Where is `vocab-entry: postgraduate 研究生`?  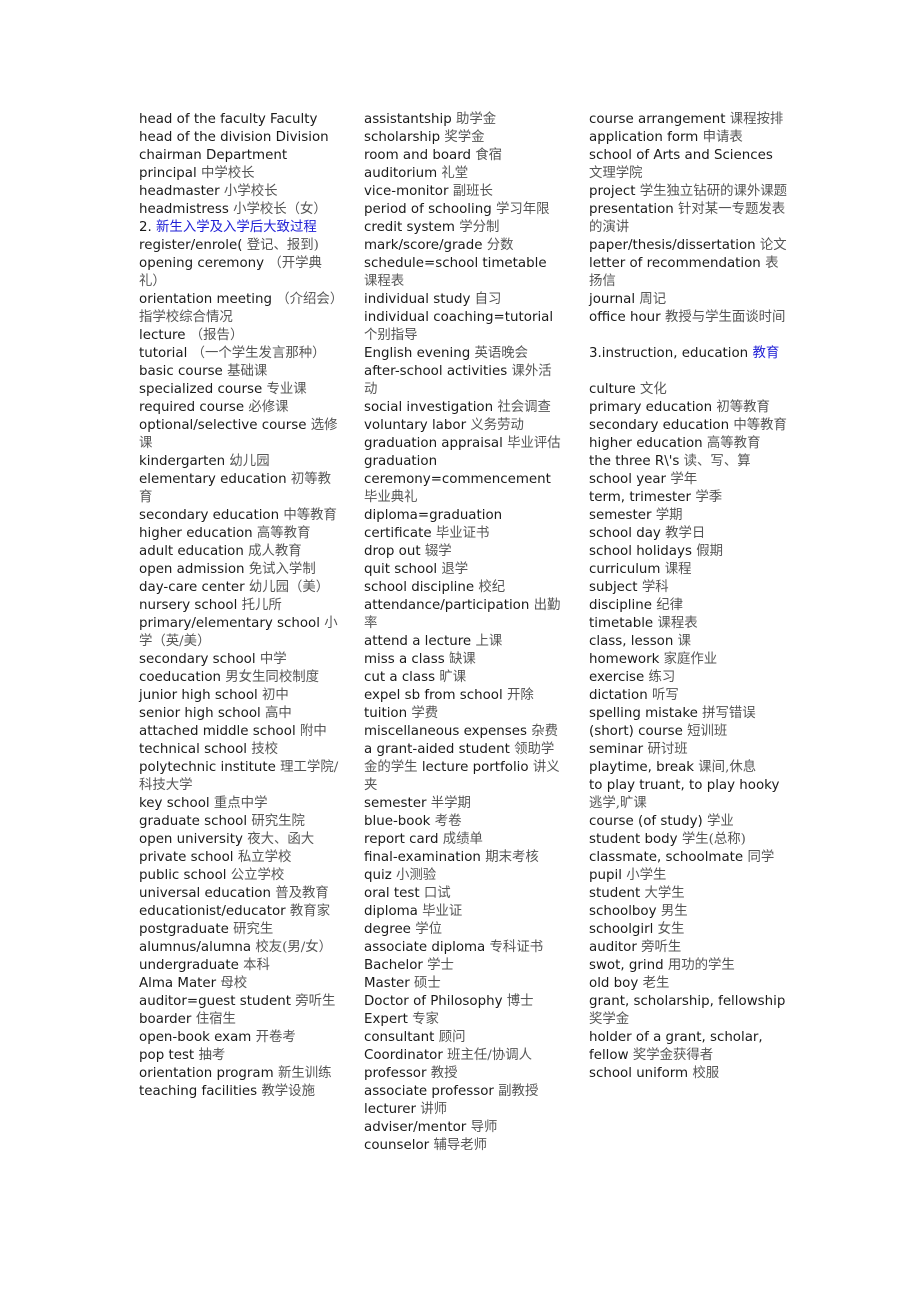 vocab-entry: postgraduate 研究生 is located at coordinates (239, 930).